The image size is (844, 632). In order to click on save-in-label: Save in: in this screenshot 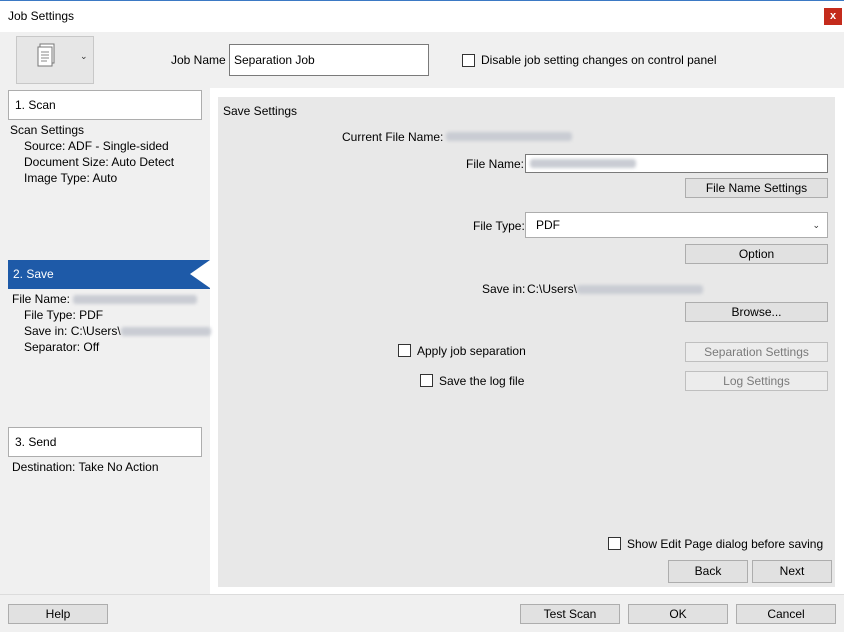, I will do `click(504, 289)`.